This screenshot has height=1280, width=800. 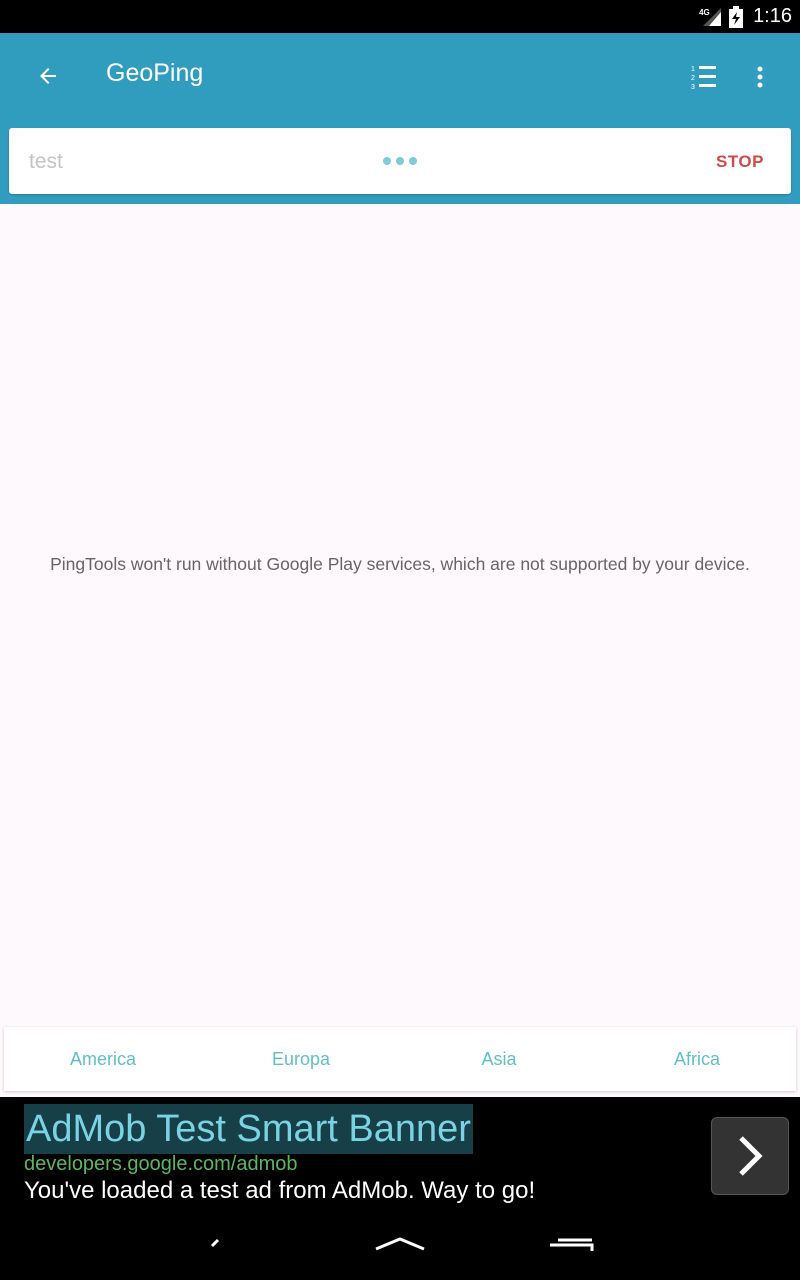 I want to click on overflow-menu-button, so click(x=760, y=77).